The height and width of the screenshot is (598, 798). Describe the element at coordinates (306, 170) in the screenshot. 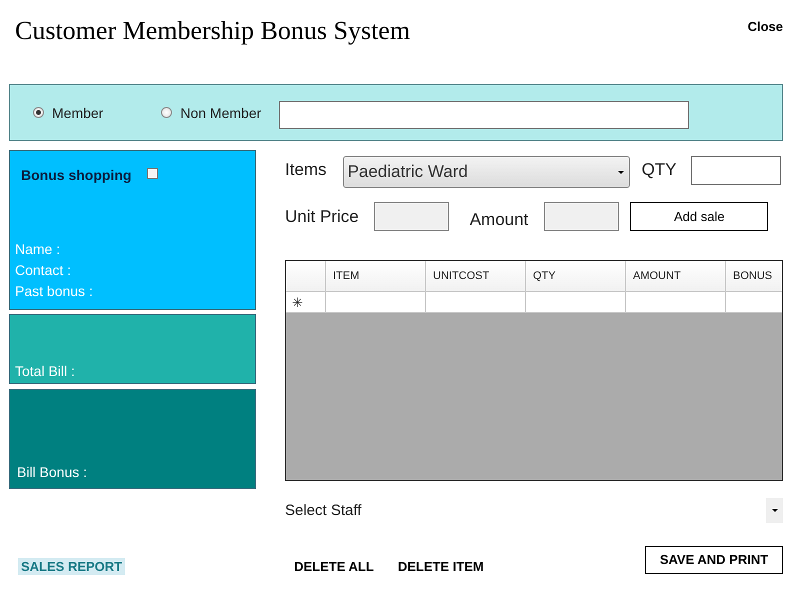

I see `items-label: Items` at that location.